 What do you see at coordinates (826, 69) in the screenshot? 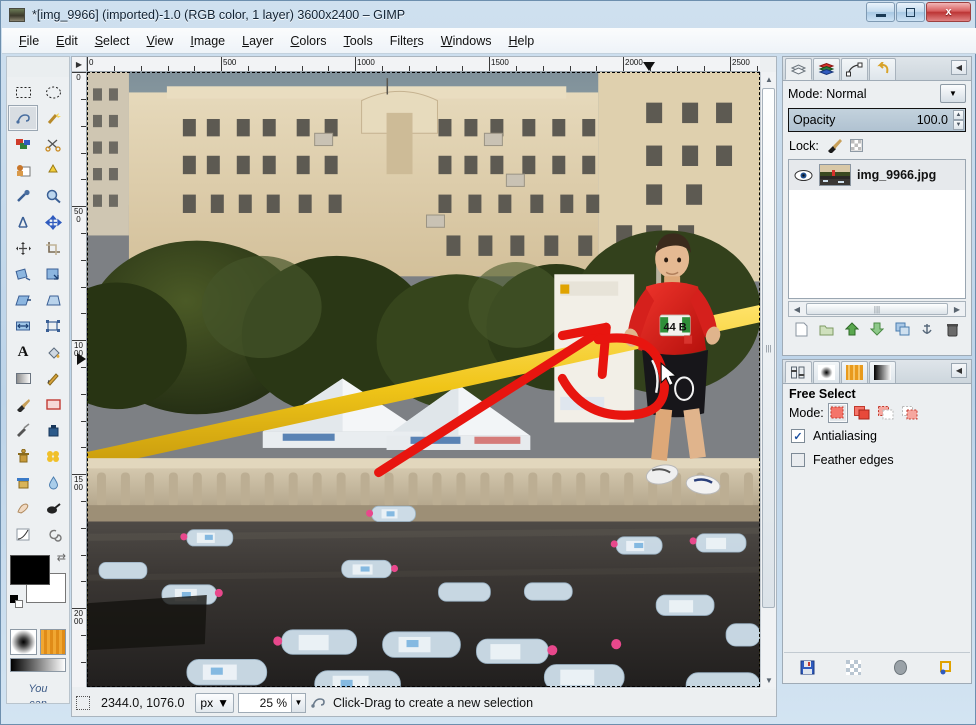
I see `channels-tab` at bounding box center [826, 69].